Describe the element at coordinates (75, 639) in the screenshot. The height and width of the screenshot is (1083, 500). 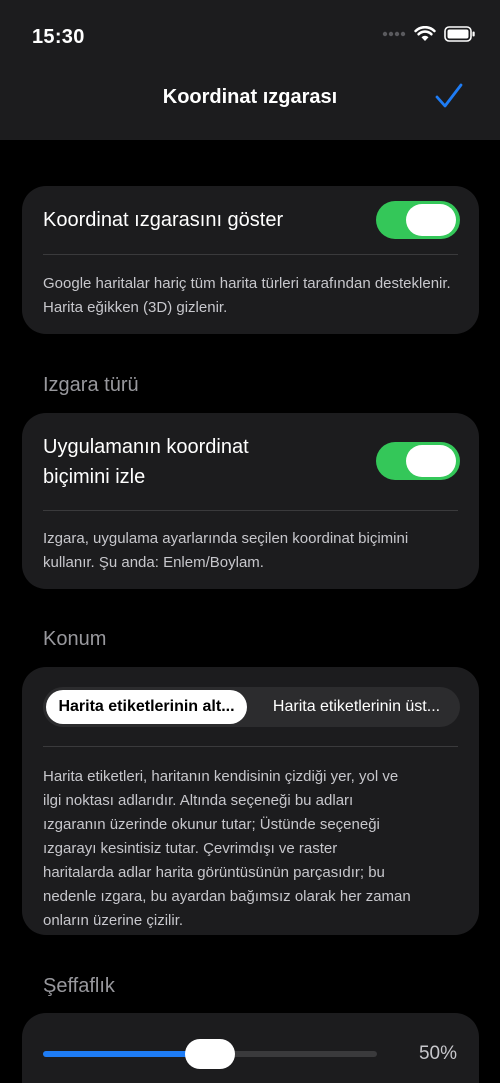
I see `section-header-position: Konum` at that location.